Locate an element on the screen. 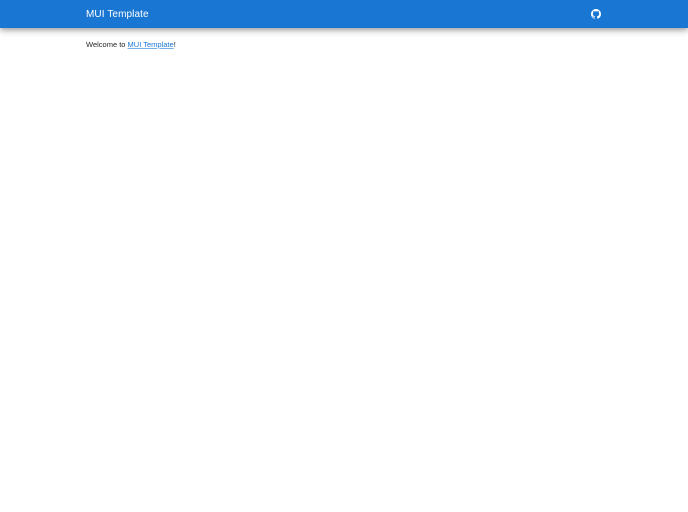 Image resolution: width=688 pixels, height=512 pixels. app-bar: MUI Template is located at coordinates (344, 14).